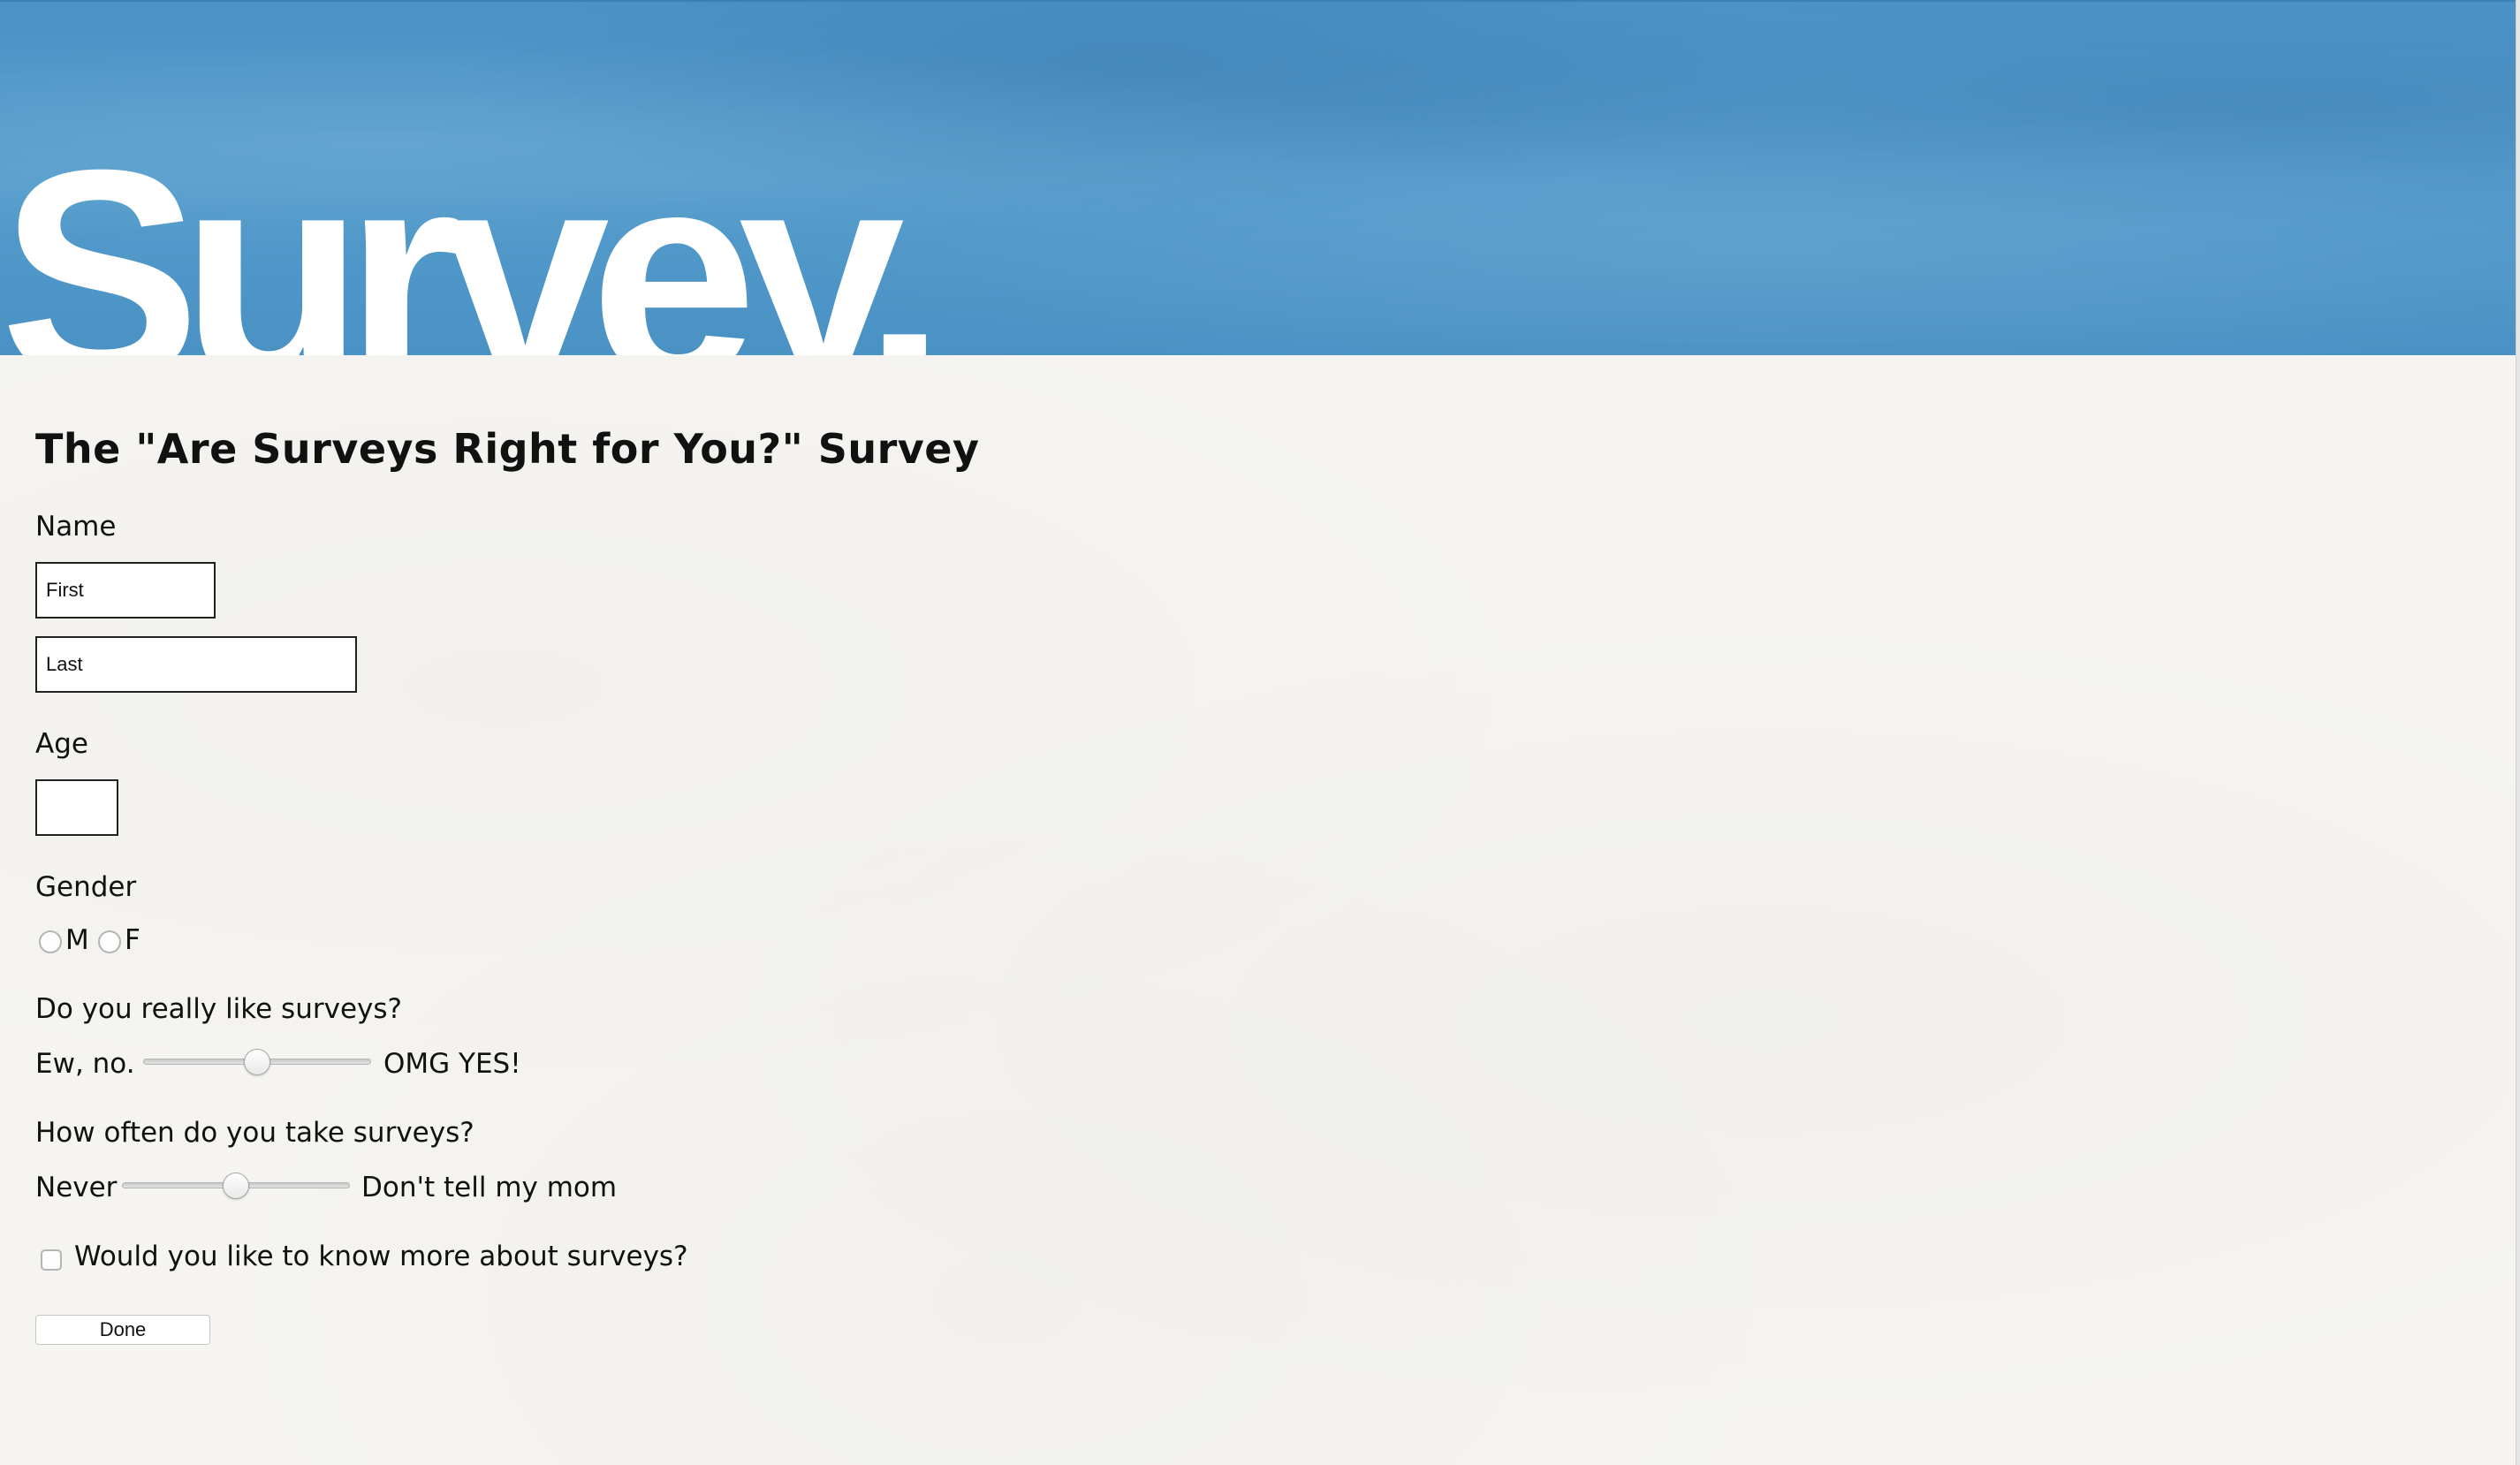  What do you see at coordinates (132, 940) in the screenshot?
I see `gender-option-f-label: F` at bounding box center [132, 940].